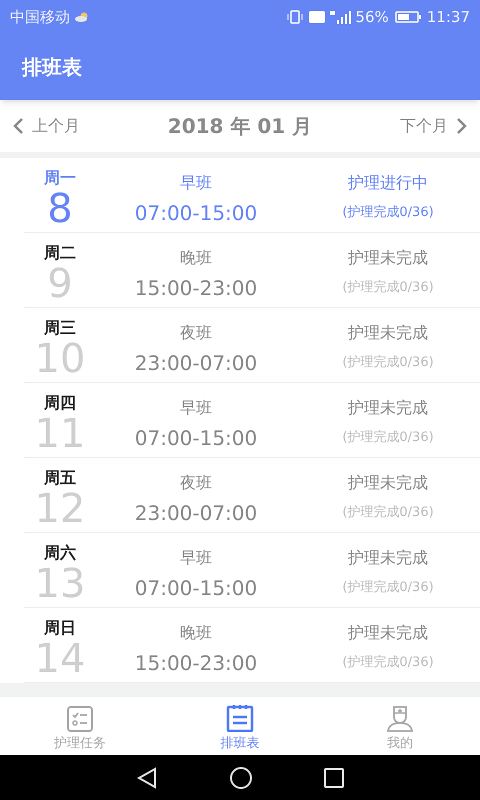  Describe the element at coordinates (400, 718) in the screenshot. I see `doctor-icon` at that location.